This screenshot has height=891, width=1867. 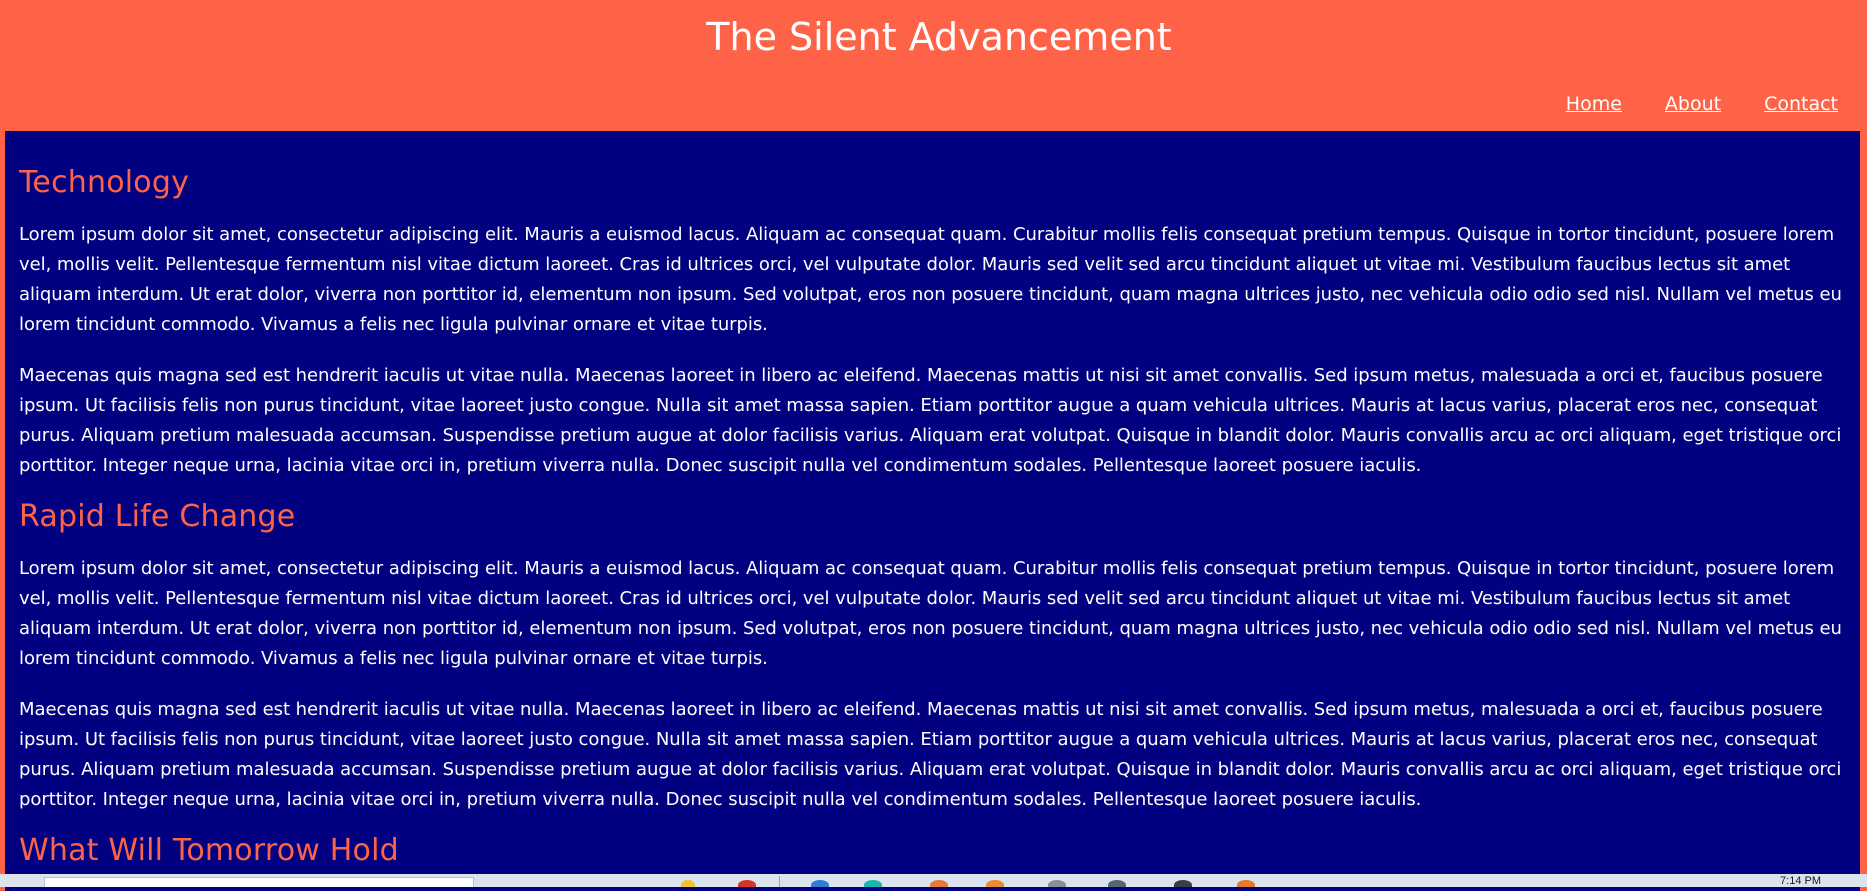 I want to click on taskbar-clock: 7:14 PM, so click(x=1800, y=881).